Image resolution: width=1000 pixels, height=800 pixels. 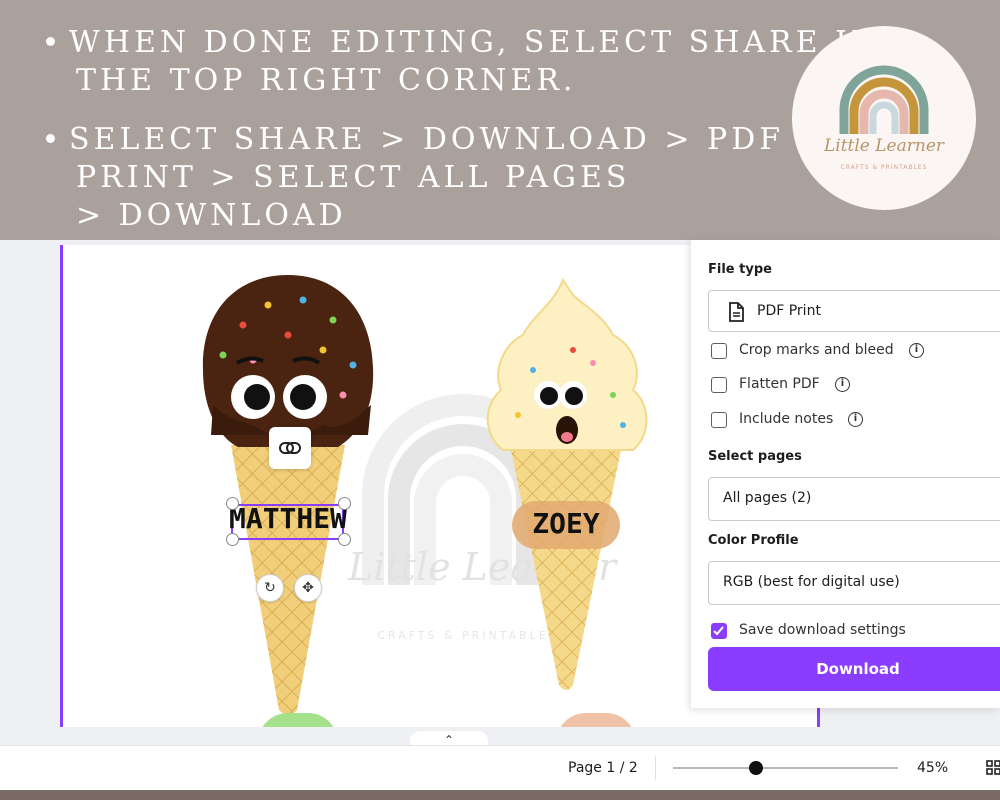 What do you see at coordinates (298, 720) in the screenshot?
I see `partial-green-scoop` at bounding box center [298, 720].